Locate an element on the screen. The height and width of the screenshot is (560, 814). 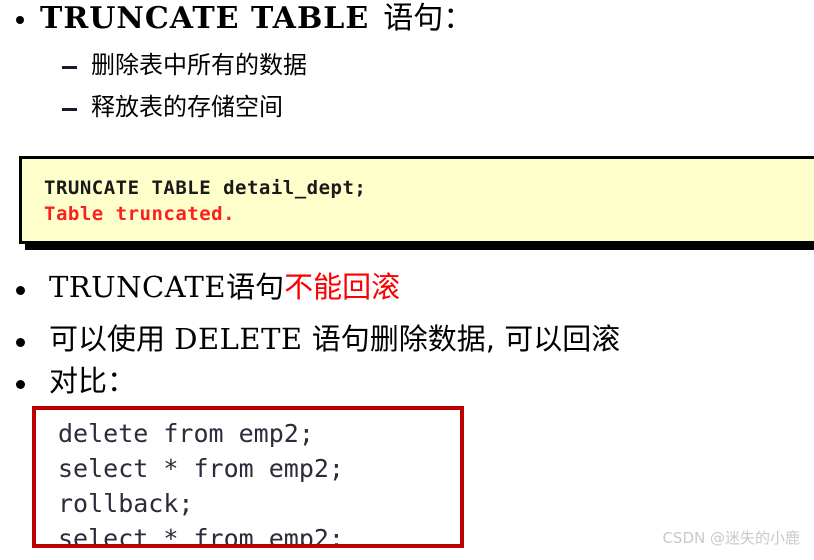
sub-bullet-item-2: 释放表的存储空间 is located at coordinates (172, 107).